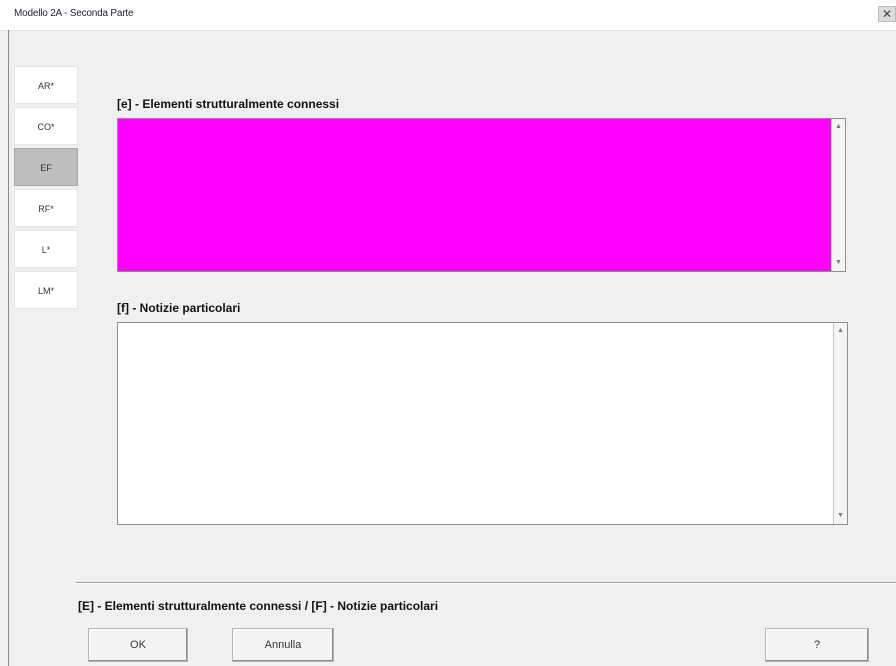  I want to click on cancel-button: Annulla, so click(283, 645).